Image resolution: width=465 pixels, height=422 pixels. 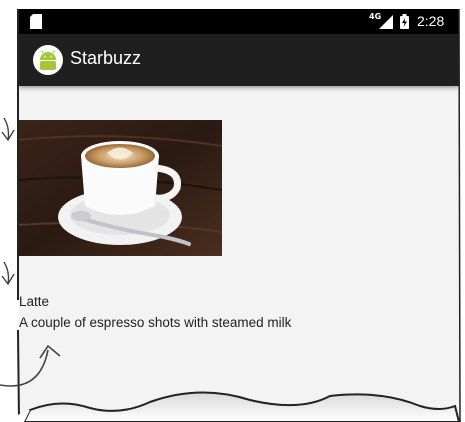 What do you see at coordinates (431, 21) in the screenshot?
I see `status-time: 2:28` at bounding box center [431, 21].